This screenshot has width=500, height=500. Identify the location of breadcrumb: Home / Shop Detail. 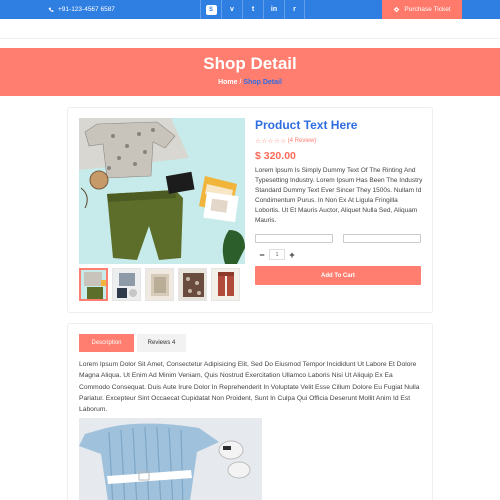
(250, 82).